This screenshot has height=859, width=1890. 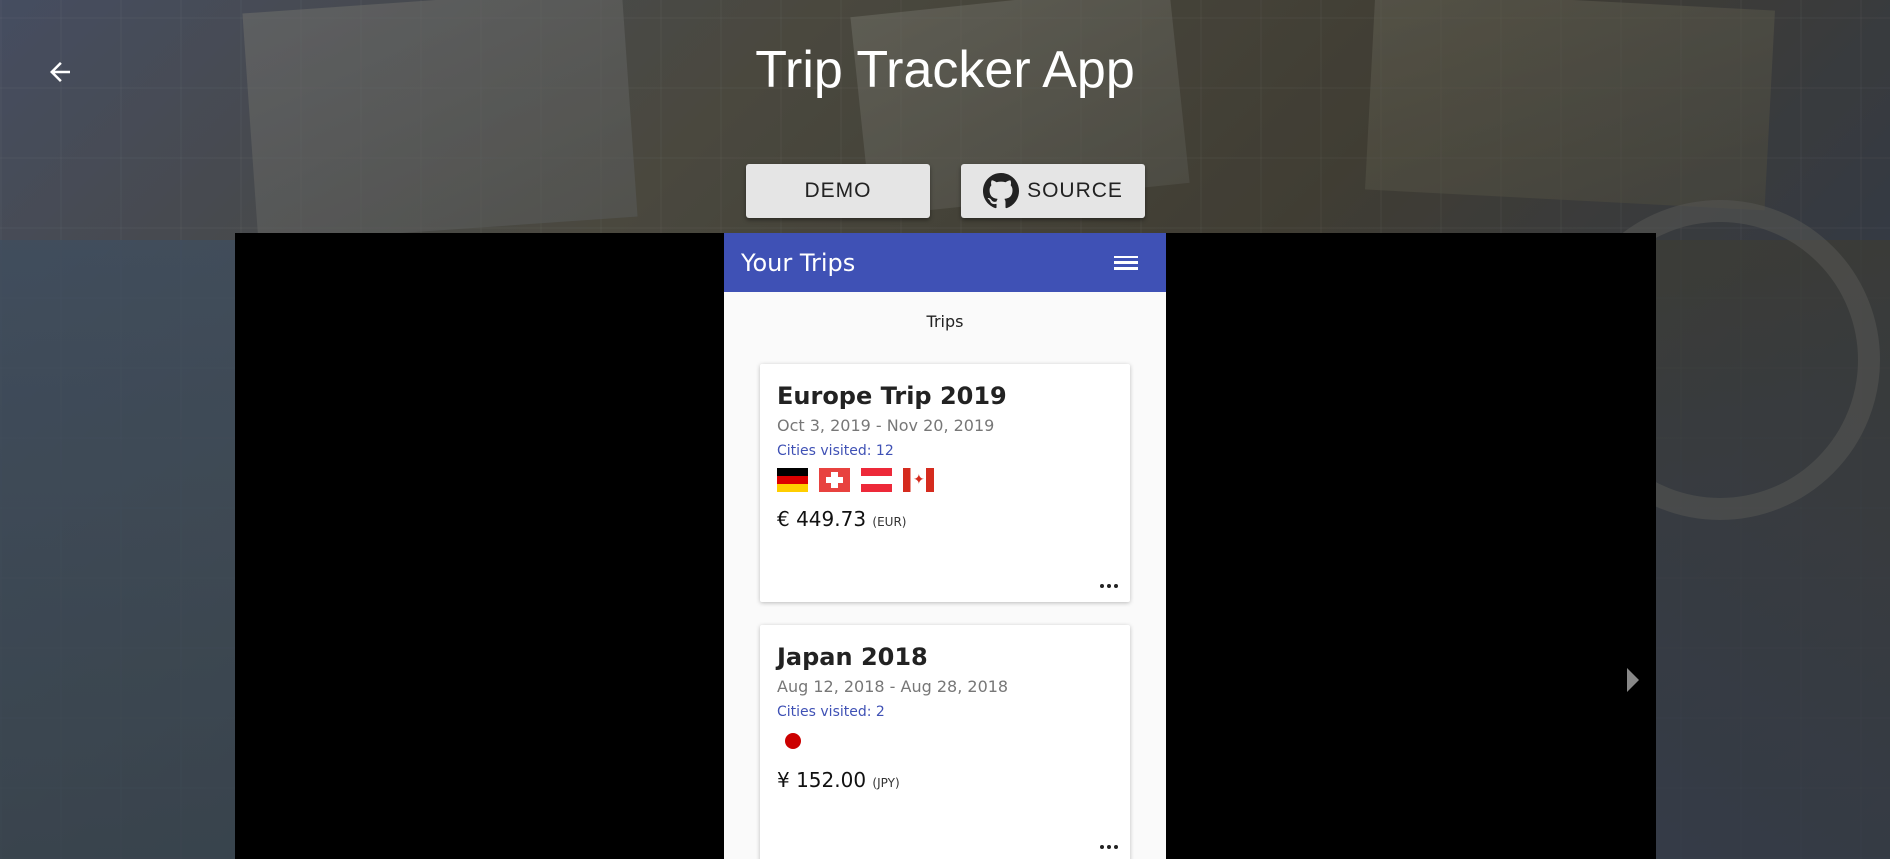 What do you see at coordinates (835, 451) in the screenshot?
I see `trip-cities: Cities visited: 12` at bounding box center [835, 451].